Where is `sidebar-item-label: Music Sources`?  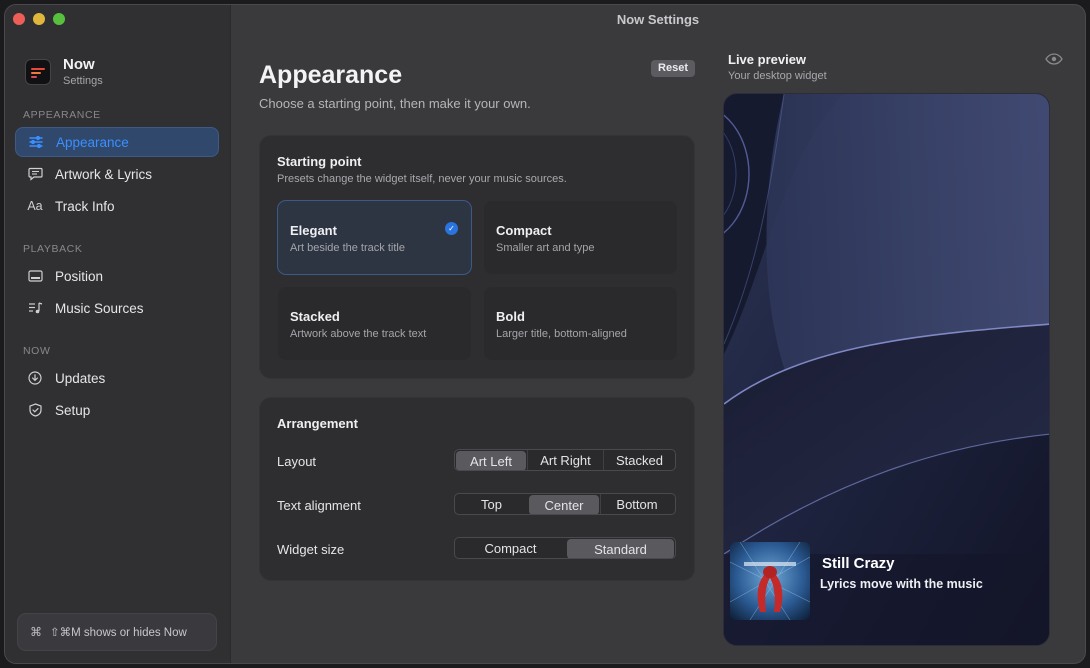
sidebar-item-label: Music Sources is located at coordinates (99, 308).